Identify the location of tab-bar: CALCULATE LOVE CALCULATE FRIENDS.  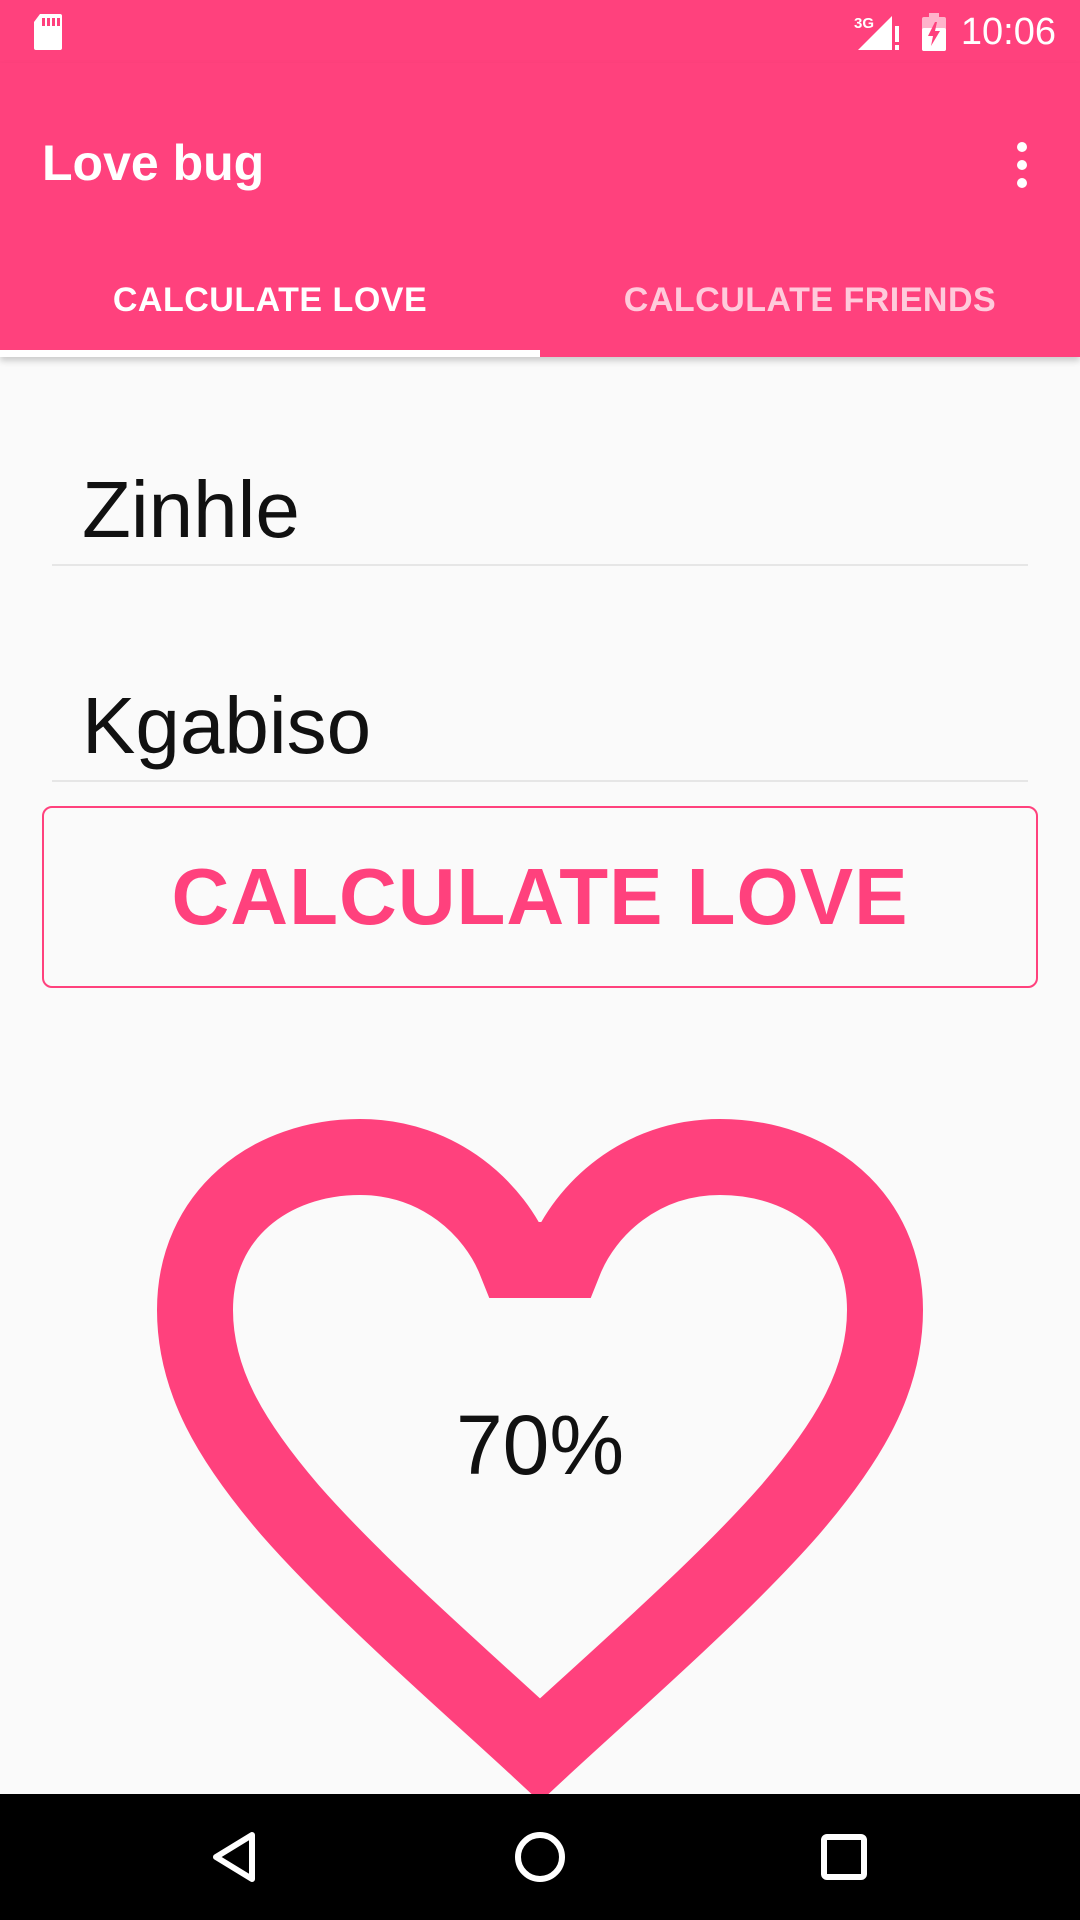
(540, 300).